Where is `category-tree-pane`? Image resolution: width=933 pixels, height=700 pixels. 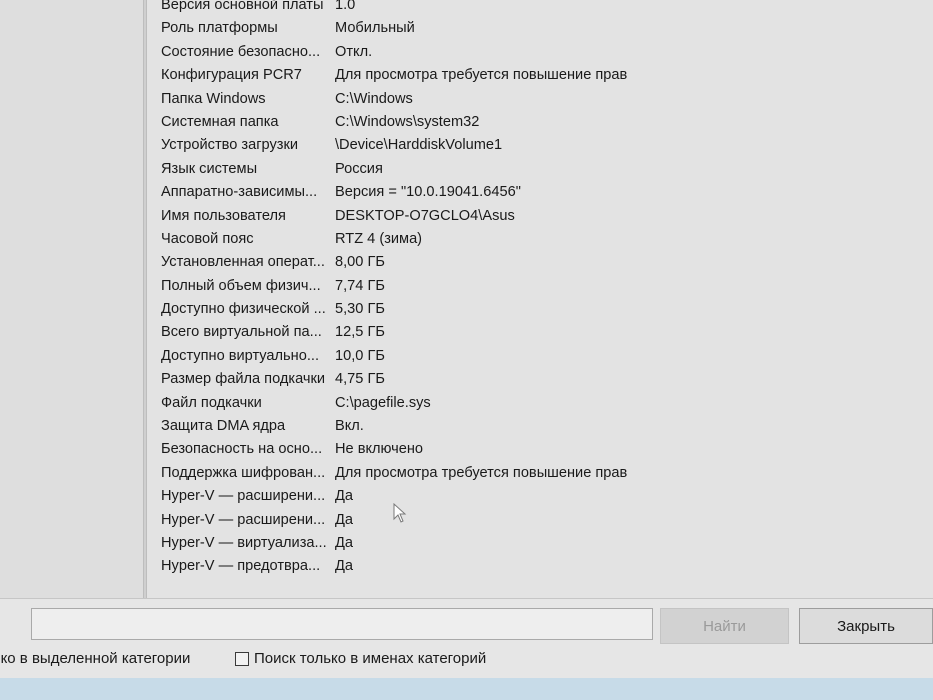 category-tree-pane is located at coordinates (71, 299).